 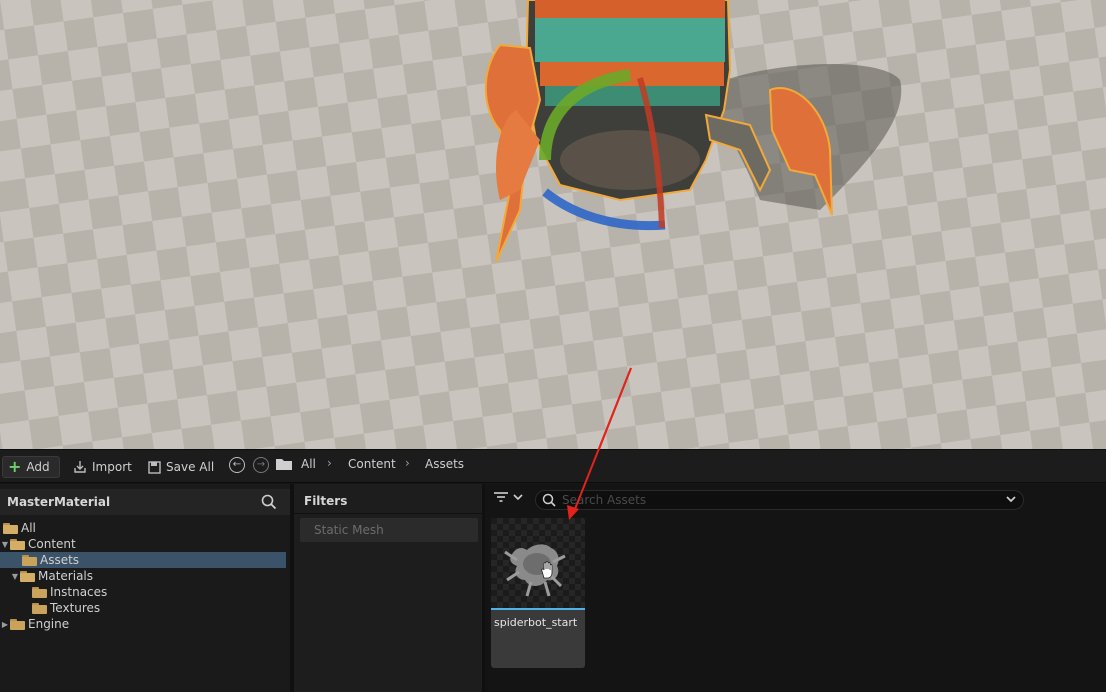 I want to click on tree-item-content: ▼ Content, so click(x=145, y=544).